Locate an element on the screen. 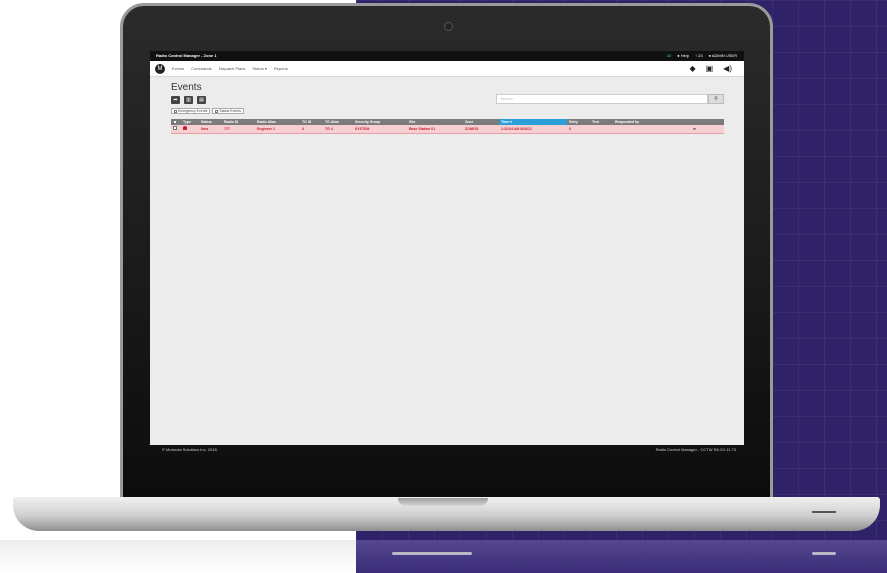 Image resolution: width=887 pixels, height=573 pixels. help-icon: ● is located at coordinates (678, 55).